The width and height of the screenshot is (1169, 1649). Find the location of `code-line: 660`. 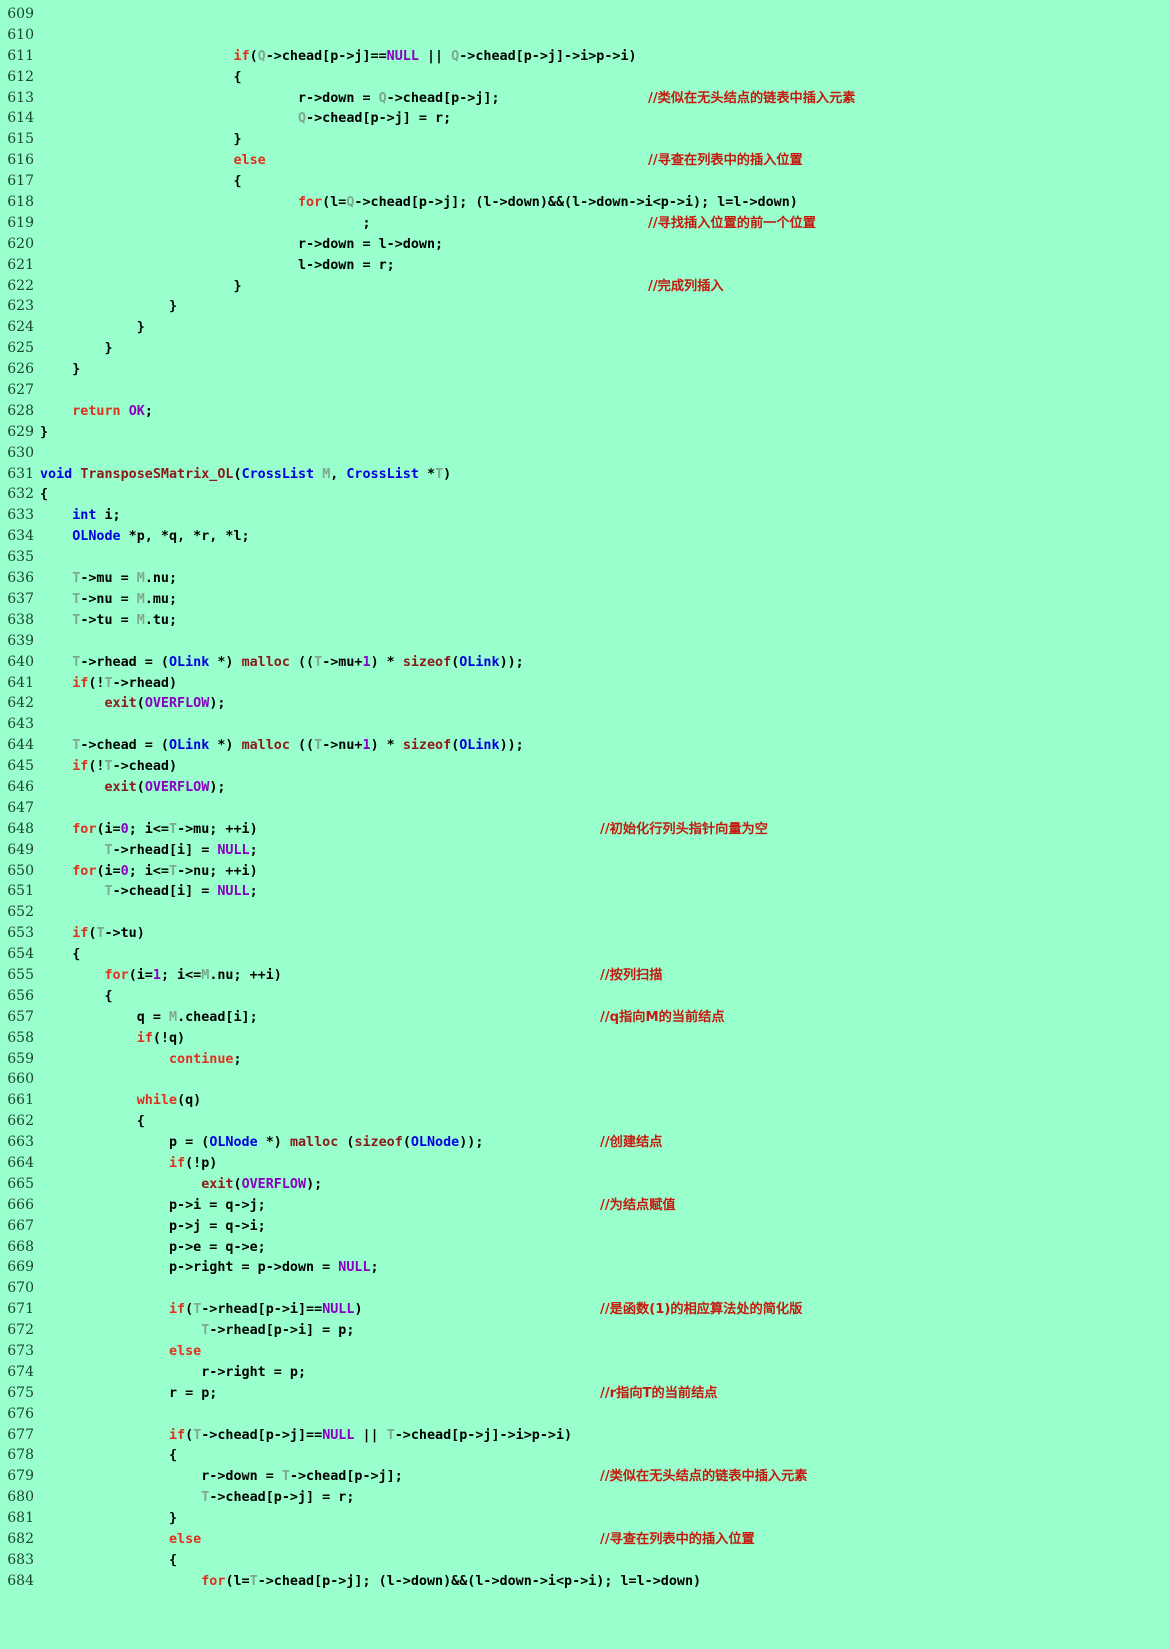

code-line: 660 is located at coordinates (584, 1079).